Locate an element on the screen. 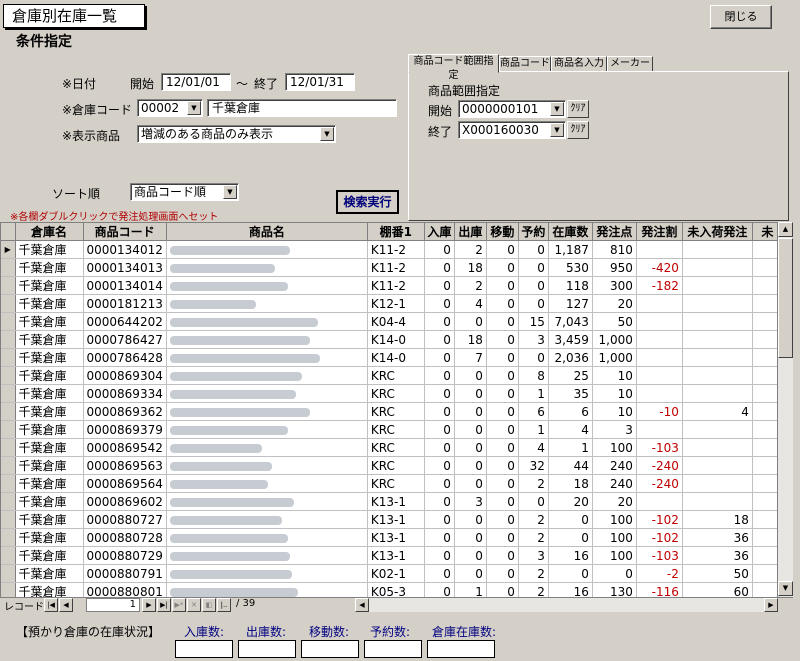 The image size is (800, 661). item-code-cell: 0000880729 is located at coordinates (125, 555).